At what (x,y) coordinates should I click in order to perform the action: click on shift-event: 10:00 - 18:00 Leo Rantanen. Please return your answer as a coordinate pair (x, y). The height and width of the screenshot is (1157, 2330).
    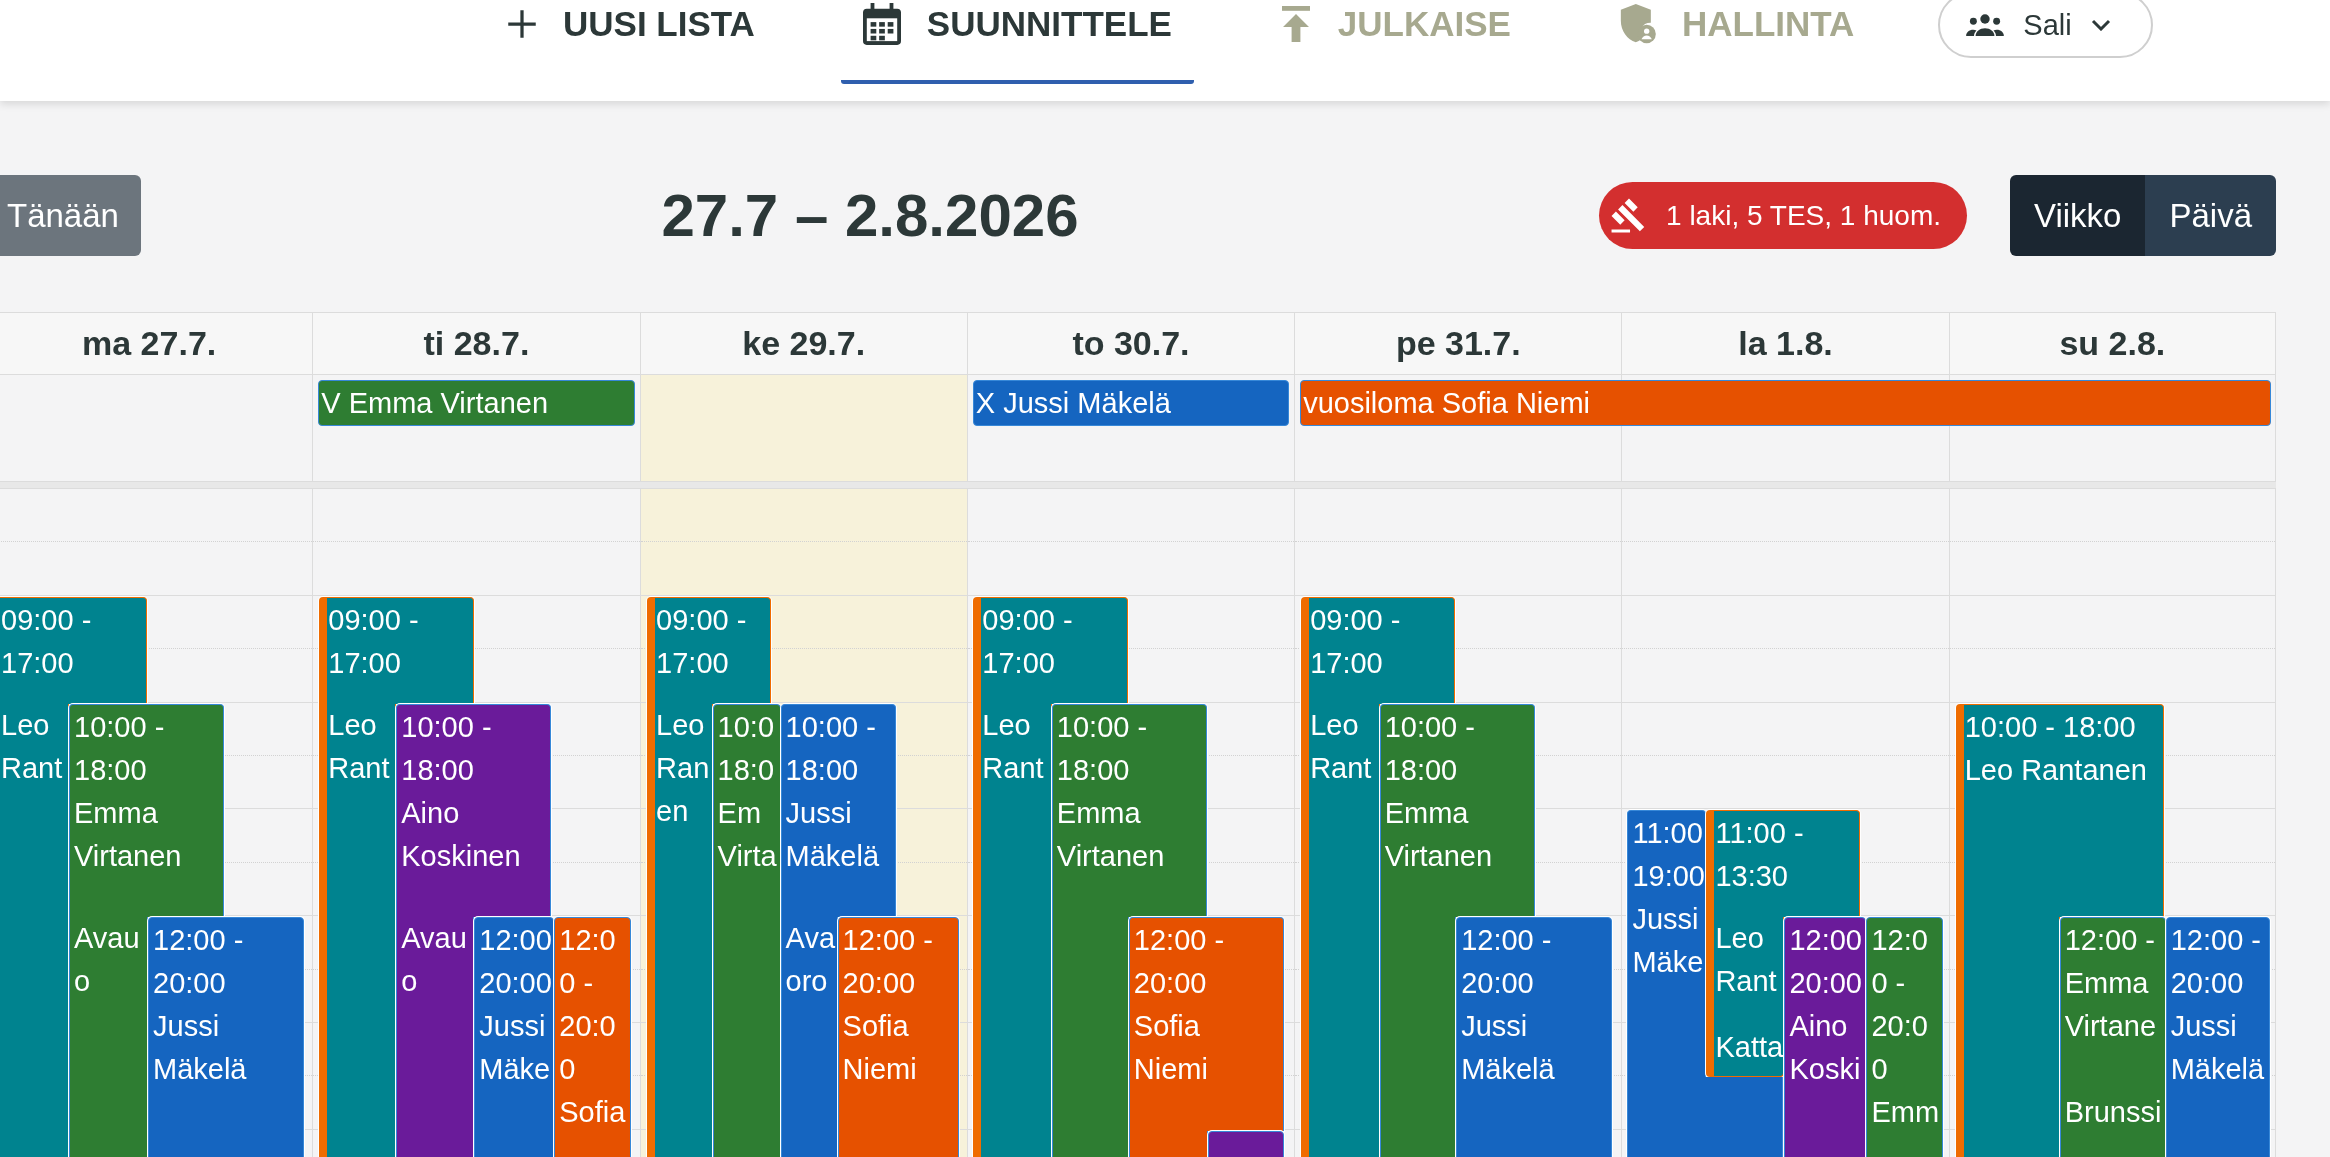
    Looking at the image, I should click on (2059, 810).